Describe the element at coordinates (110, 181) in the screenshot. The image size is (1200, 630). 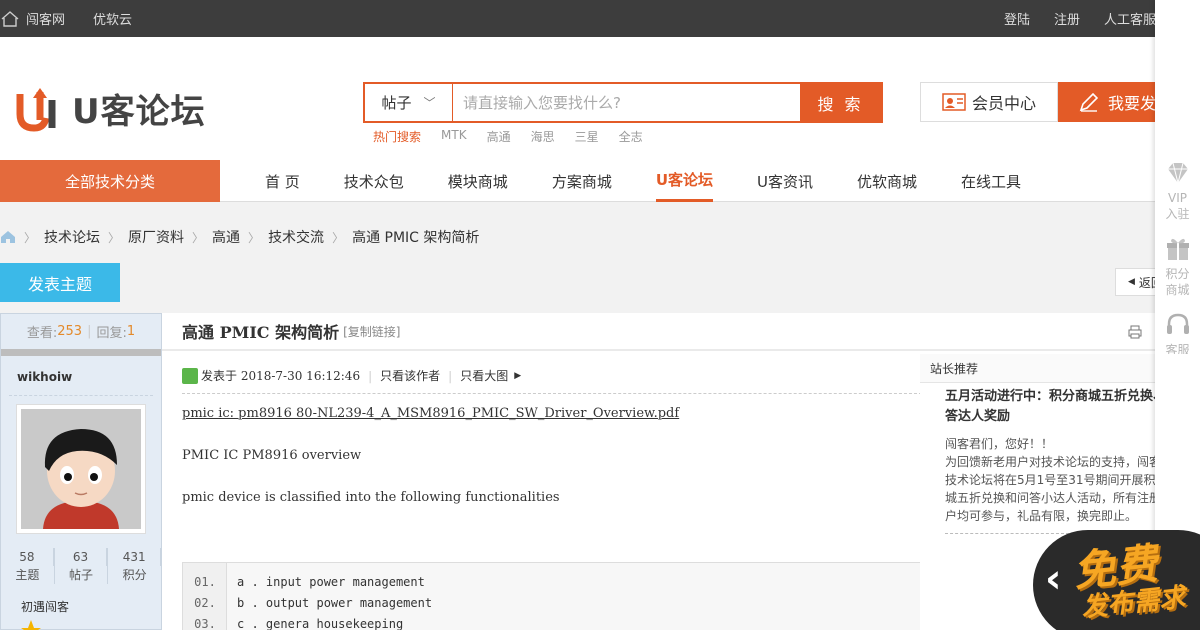
I see `all-categories-button: 全部技术分类` at that location.